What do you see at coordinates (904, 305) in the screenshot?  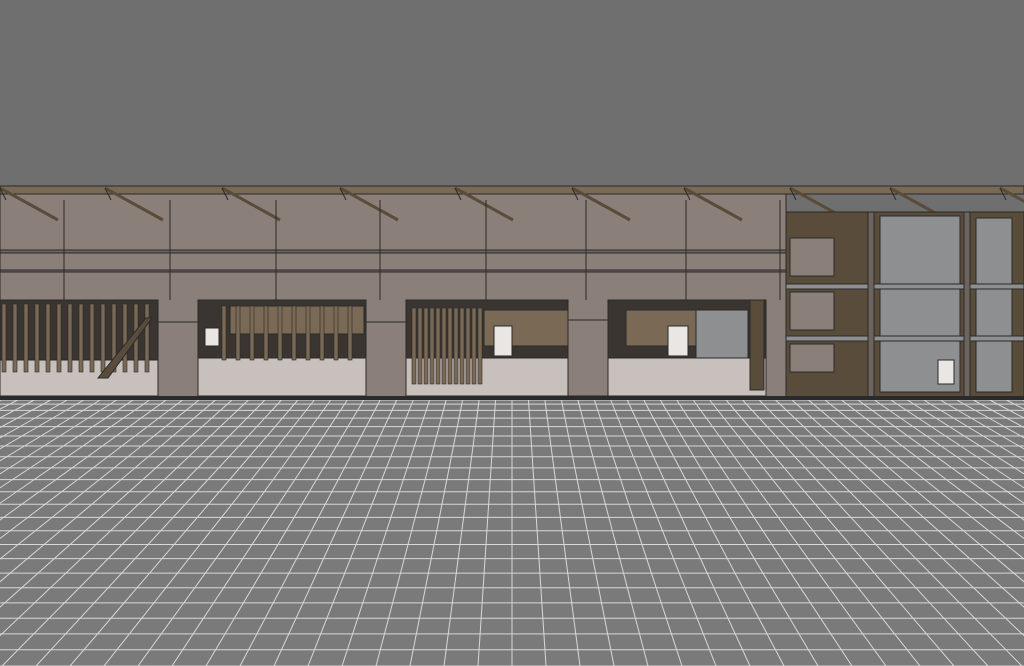 I see `right-section` at bounding box center [904, 305].